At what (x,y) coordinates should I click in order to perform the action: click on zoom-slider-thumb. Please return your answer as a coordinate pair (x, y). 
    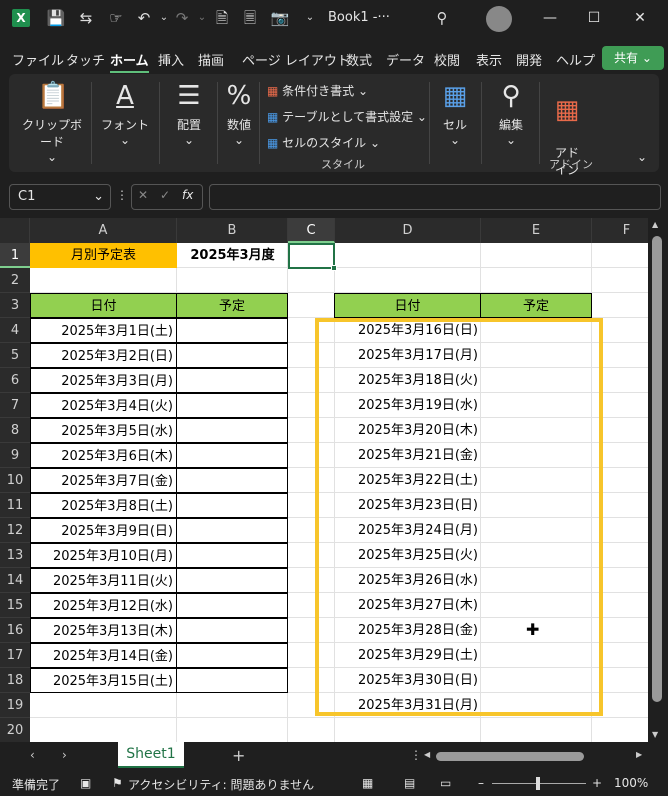
    Looking at the image, I should click on (538, 783).